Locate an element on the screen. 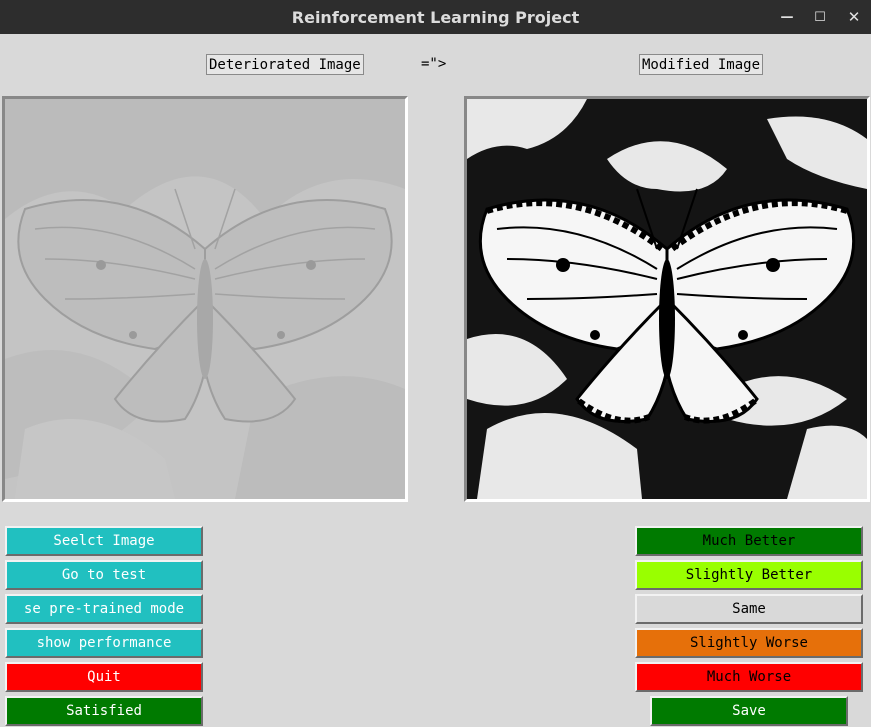  window-title: Reinforcement Learning Project is located at coordinates (435, 17).